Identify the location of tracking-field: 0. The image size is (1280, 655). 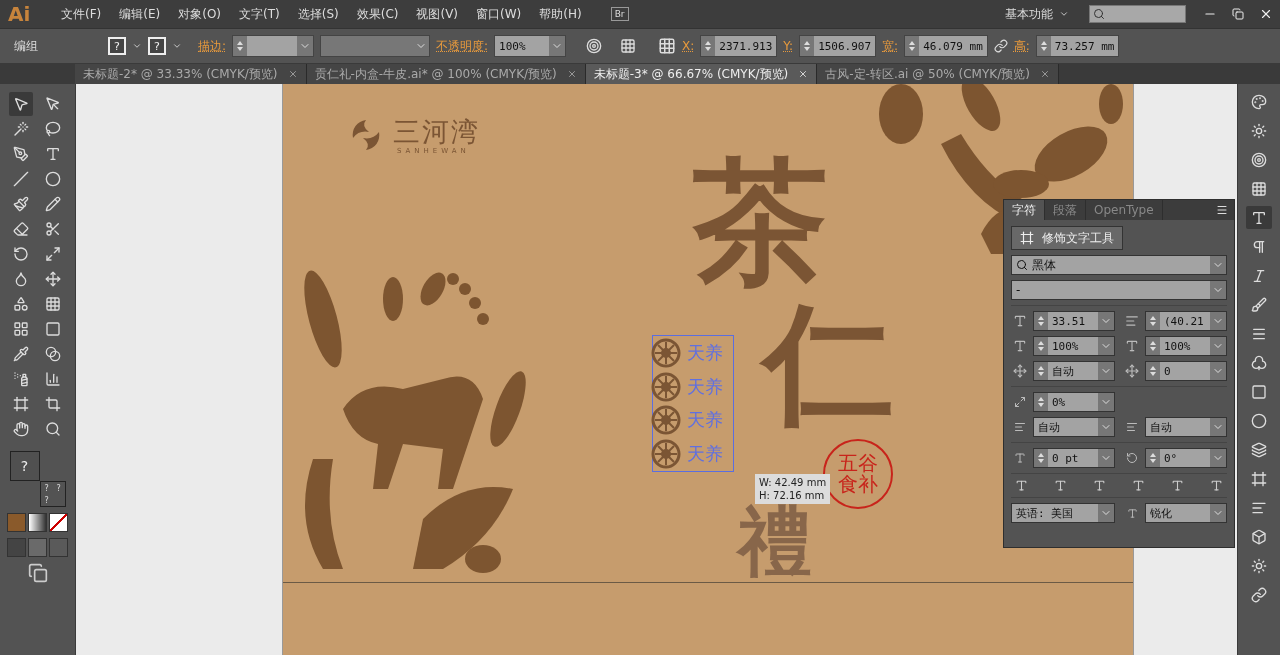
(1186, 371).